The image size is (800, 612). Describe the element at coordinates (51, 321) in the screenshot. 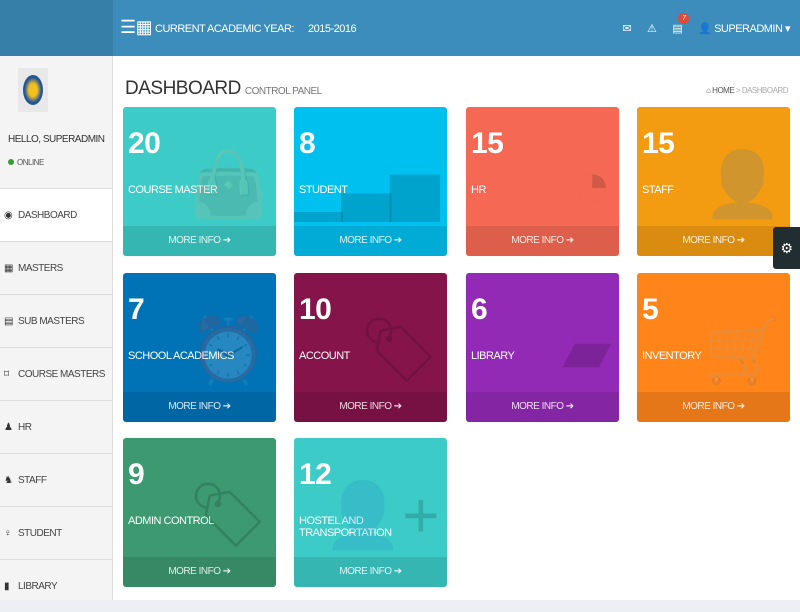

I see `sidebar-item-label: SUB MASTERS` at that location.